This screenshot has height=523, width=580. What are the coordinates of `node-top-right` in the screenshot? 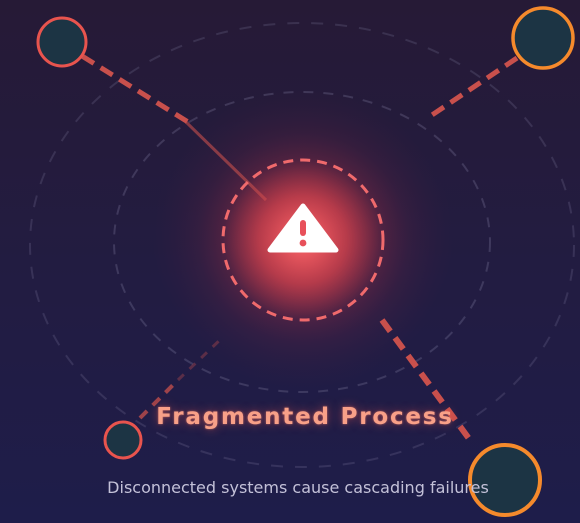 It's located at (543, 38).